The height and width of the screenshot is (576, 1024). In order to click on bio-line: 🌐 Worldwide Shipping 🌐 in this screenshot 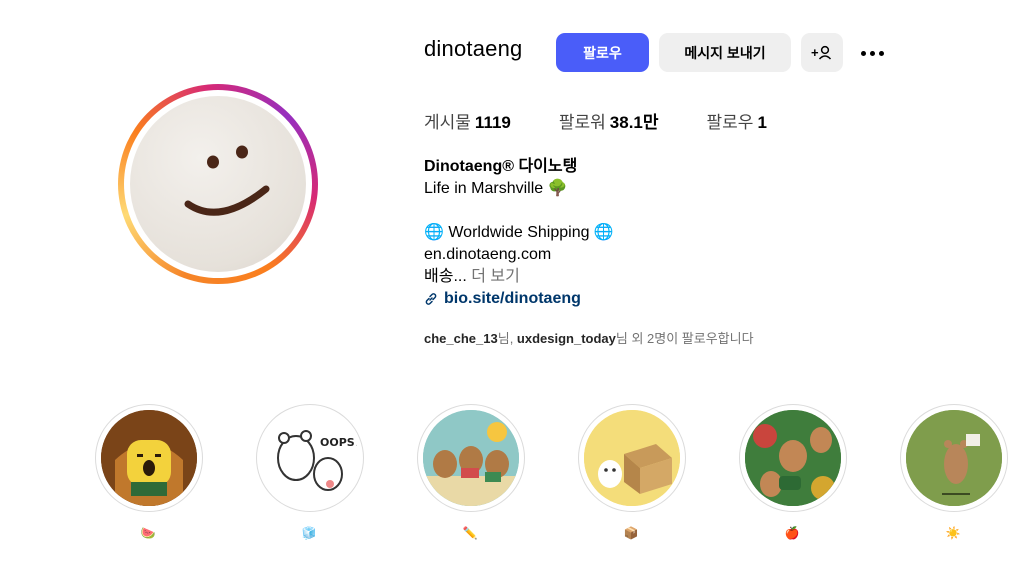, I will do `click(519, 232)`.